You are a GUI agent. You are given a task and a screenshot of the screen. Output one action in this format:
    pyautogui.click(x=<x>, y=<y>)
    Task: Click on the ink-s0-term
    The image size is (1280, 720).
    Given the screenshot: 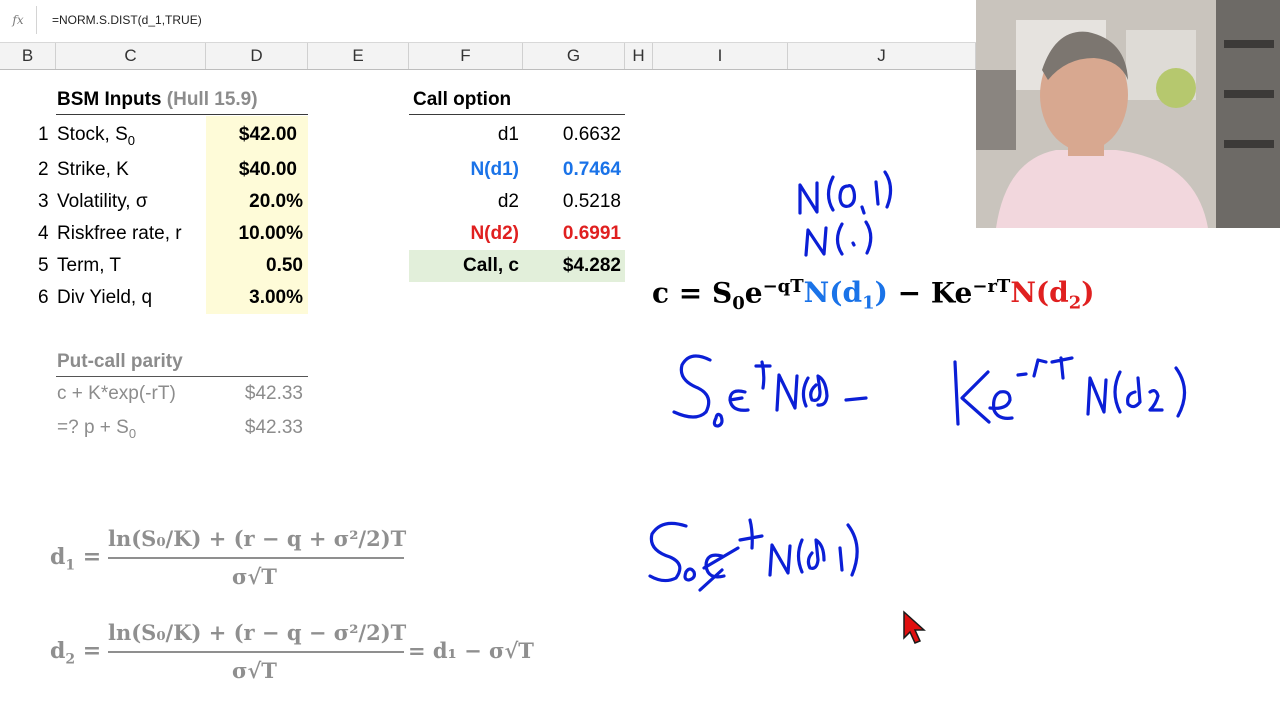 What is the action you would take?
    pyautogui.click(x=770, y=391)
    